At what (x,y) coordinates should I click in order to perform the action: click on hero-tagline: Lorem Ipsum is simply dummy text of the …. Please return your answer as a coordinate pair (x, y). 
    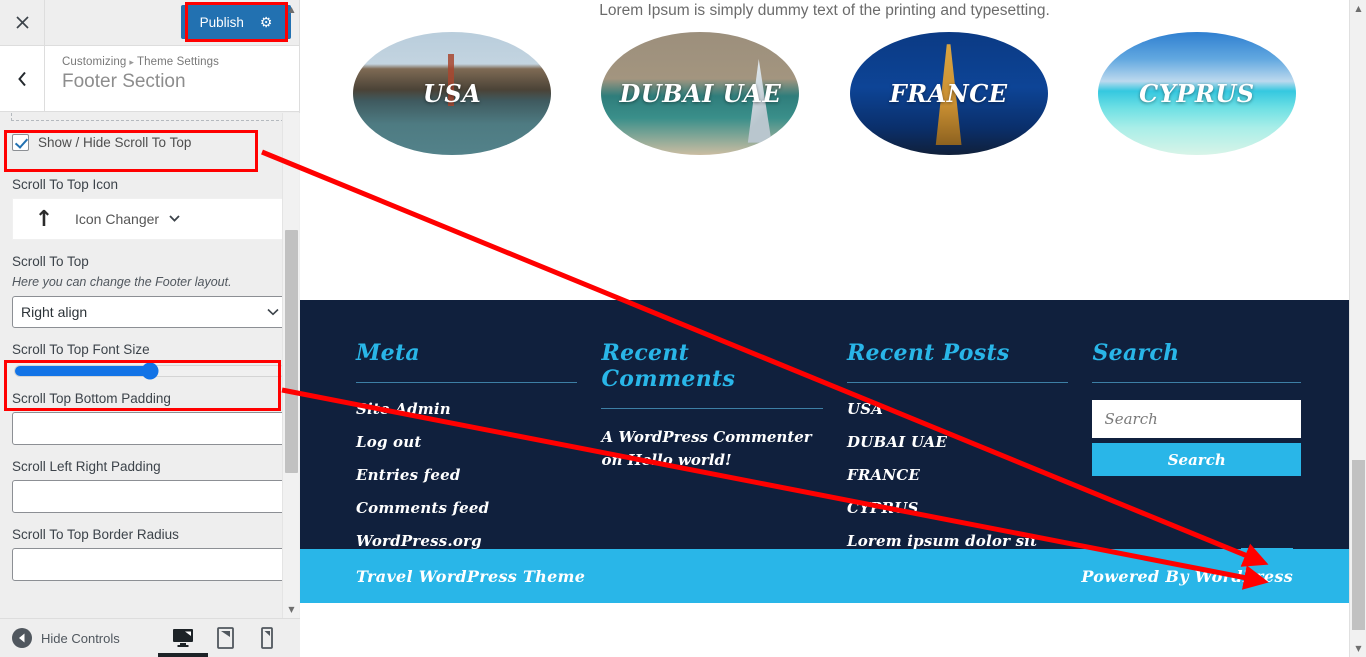
    Looking at the image, I should click on (824, 10).